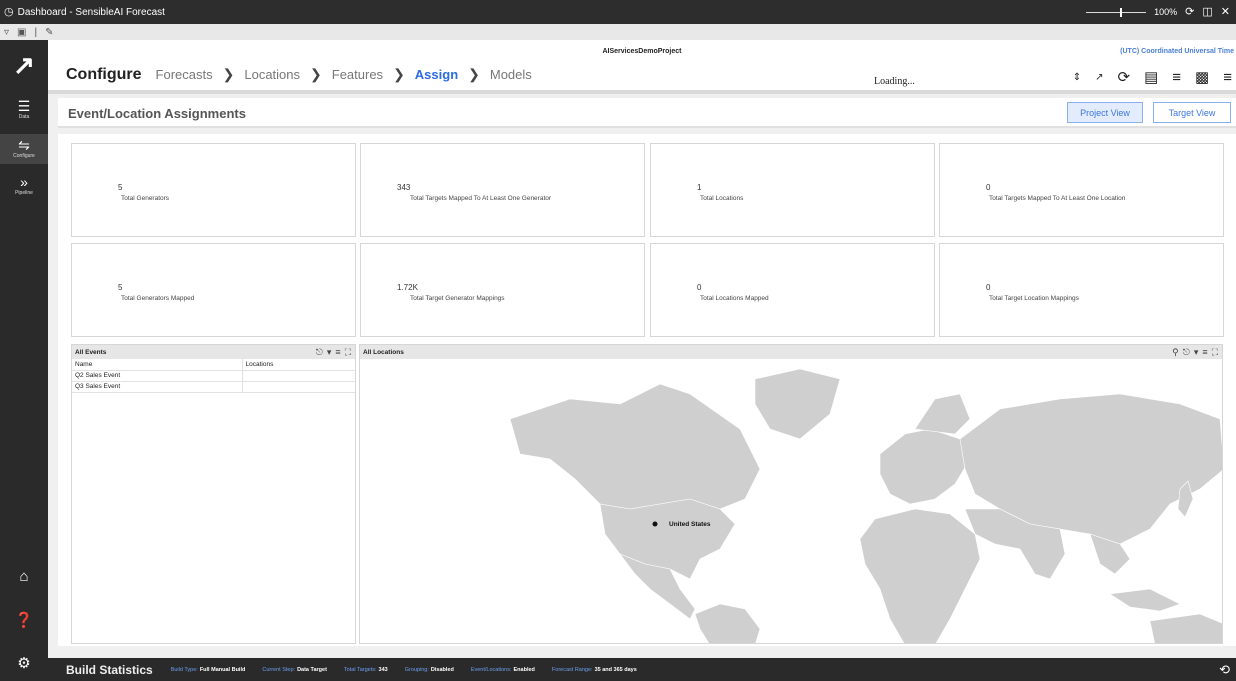  Describe the element at coordinates (24, 663) in the screenshot. I see `account-settings-icon: ⚙` at that location.